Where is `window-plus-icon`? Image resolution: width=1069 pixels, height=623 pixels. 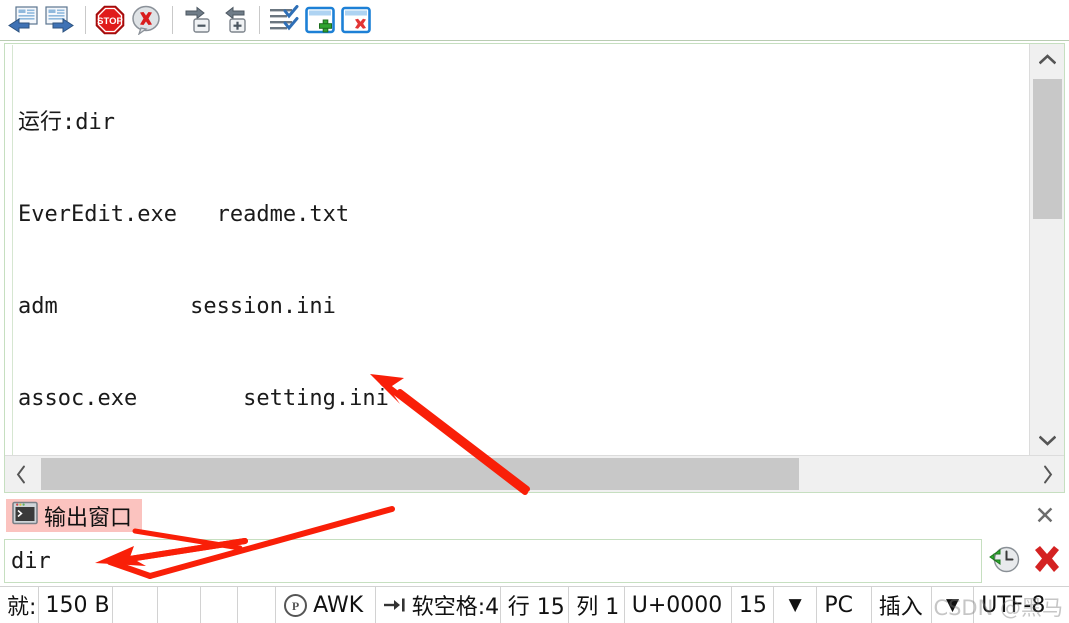
window-plus-icon is located at coordinates (320, 20).